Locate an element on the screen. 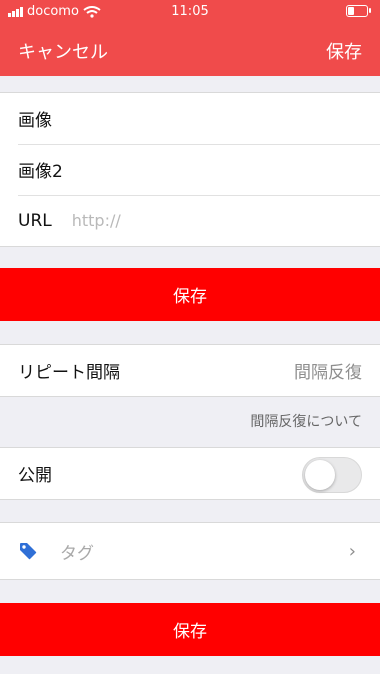 This screenshot has width=380, height=674. repeat-interval-label: リピート間隔 is located at coordinates (69, 373).